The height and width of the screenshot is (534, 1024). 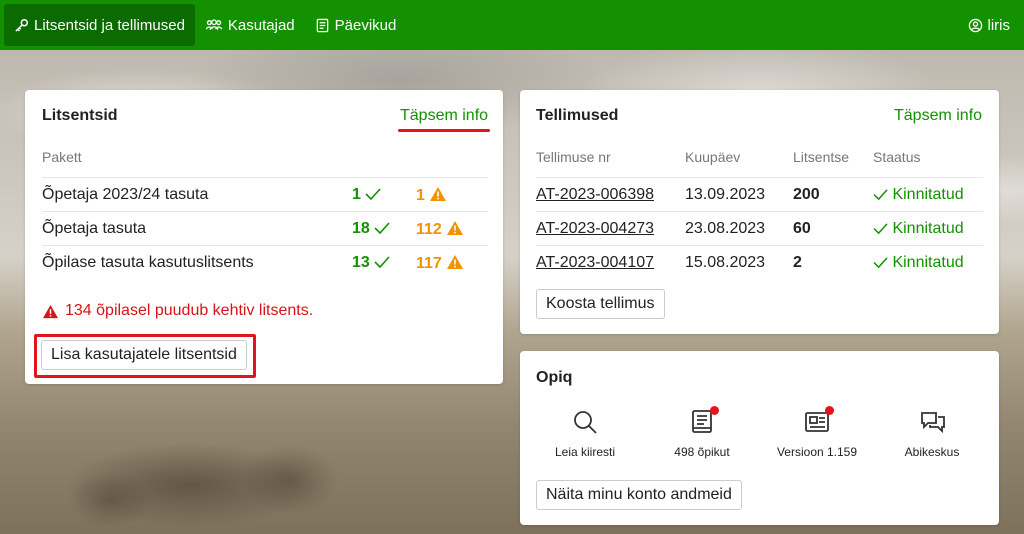 I want to click on column-header-package: Pakett, so click(x=62, y=157).